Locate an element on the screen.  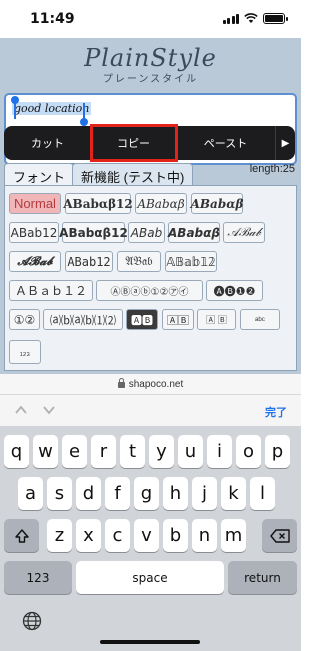
font-btn-script: 𝒜ℬ𝒶𝒷 is located at coordinates (244, 232).